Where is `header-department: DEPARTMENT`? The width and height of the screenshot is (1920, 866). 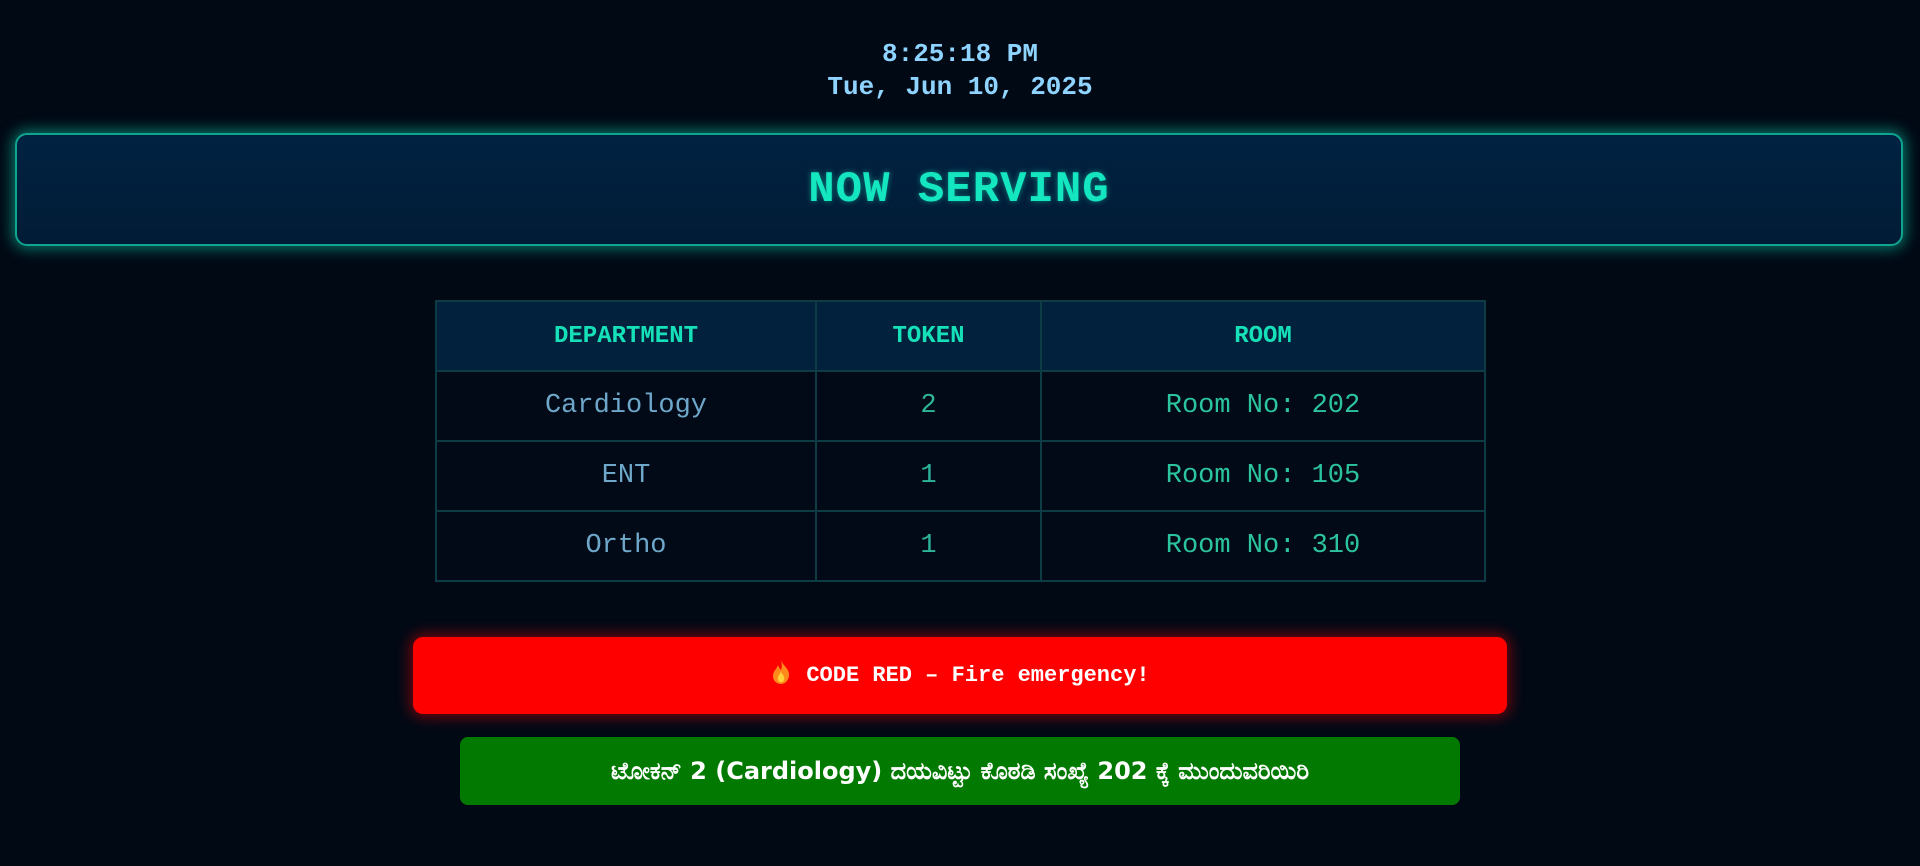
header-department: DEPARTMENT is located at coordinates (626, 336).